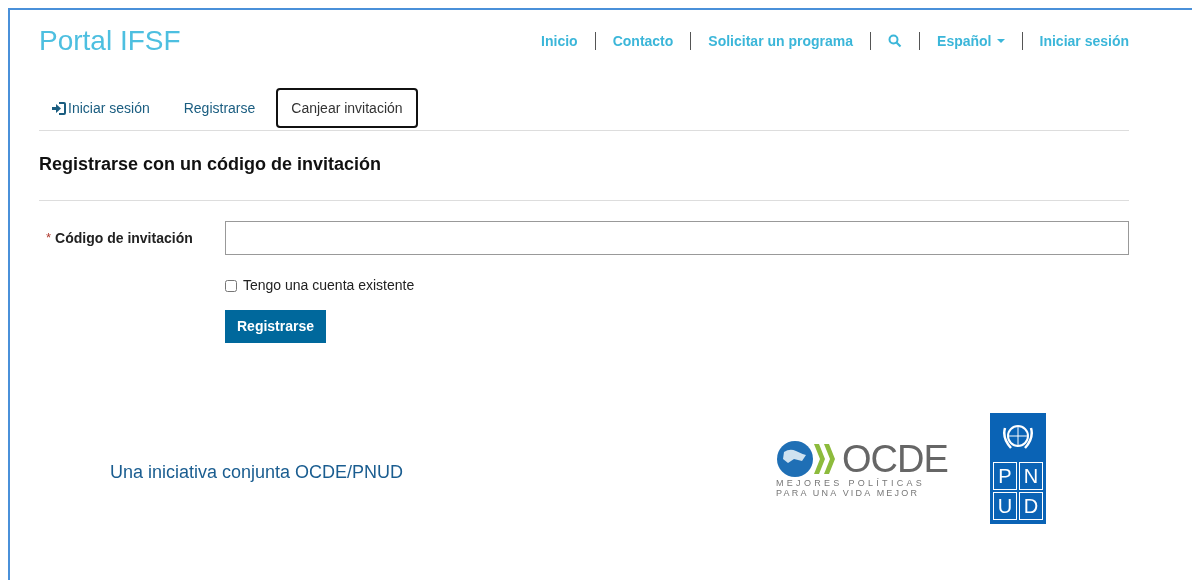 Image resolution: width=1192 pixels, height=580 pixels. What do you see at coordinates (231, 285) in the screenshot?
I see `checkbox` at bounding box center [231, 285].